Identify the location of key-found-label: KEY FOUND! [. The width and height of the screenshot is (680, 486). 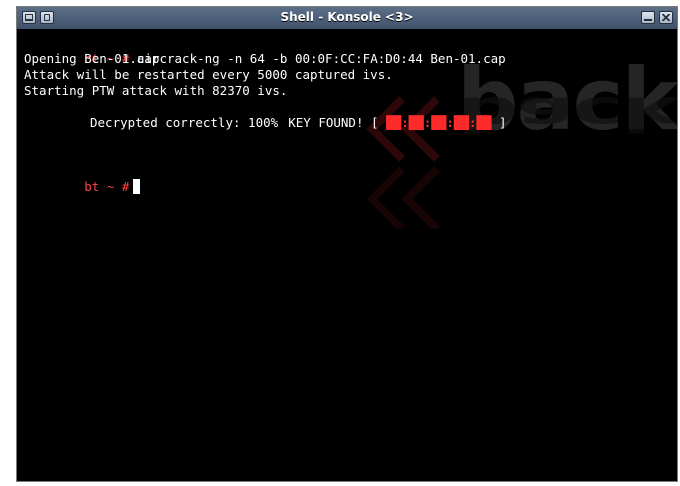
(333, 122).